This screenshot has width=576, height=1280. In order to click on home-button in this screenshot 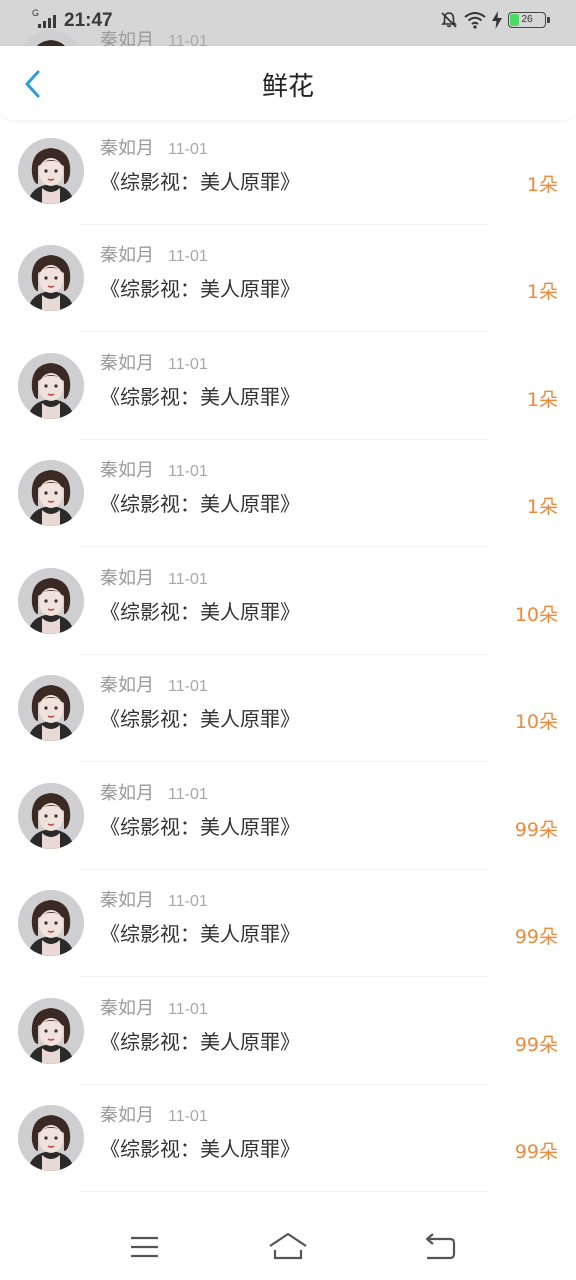, I will do `click(288, 1247)`.